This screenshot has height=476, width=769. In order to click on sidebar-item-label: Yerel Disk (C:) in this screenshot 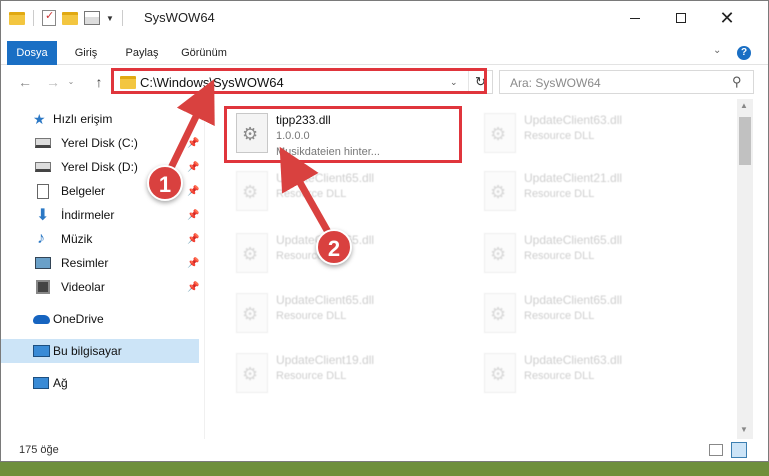, I will do `click(99, 143)`.